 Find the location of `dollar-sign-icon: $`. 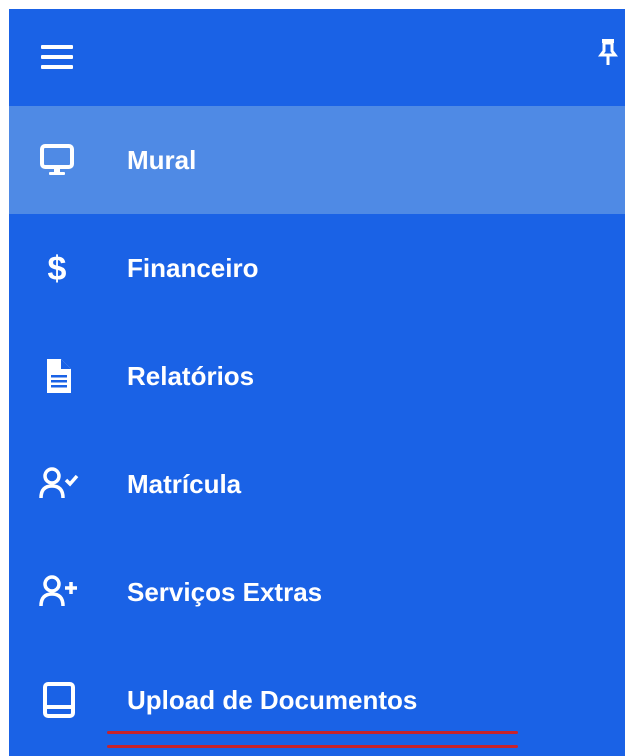

dollar-sign-icon: $ is located at coordinates (59, 268).